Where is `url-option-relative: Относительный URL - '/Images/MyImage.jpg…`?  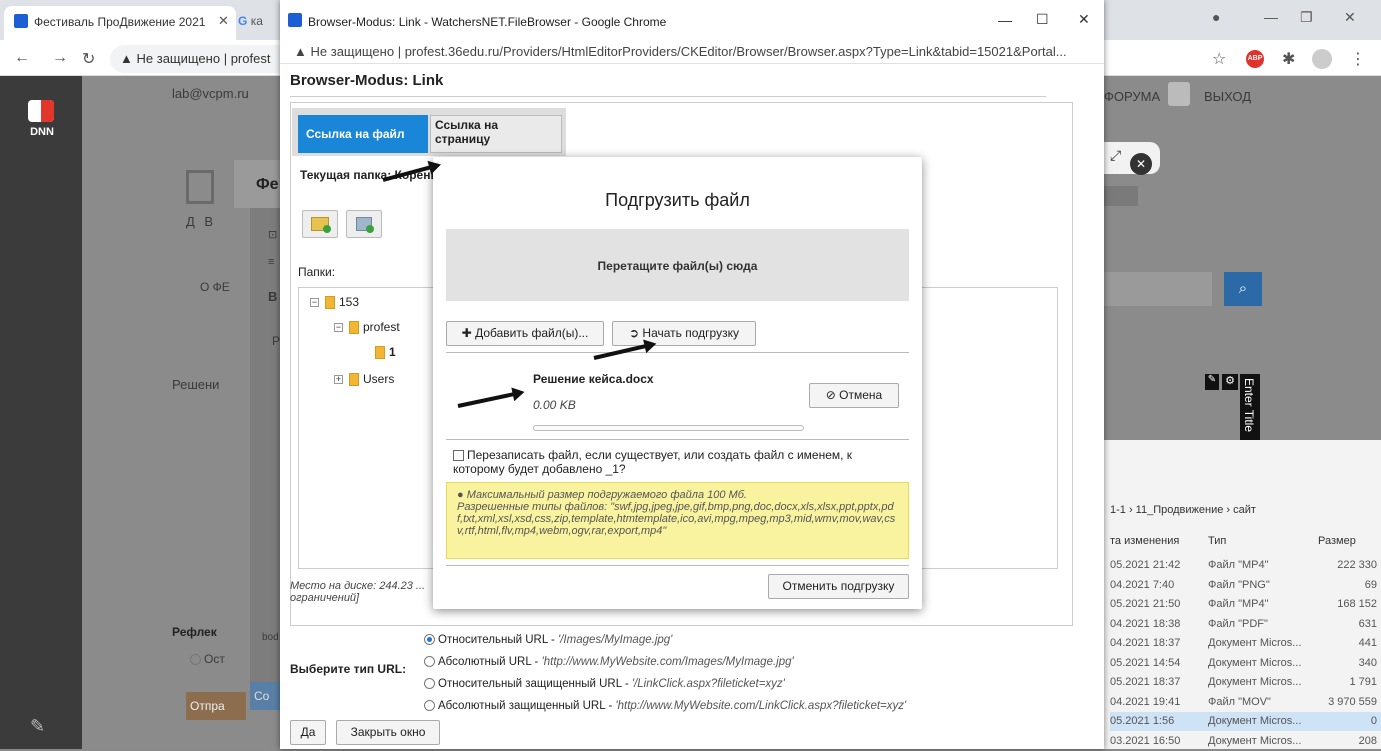 url-option-relative: Относительный URL - '/Images/MyImage.jpg… is located at coordinates (548, 640).